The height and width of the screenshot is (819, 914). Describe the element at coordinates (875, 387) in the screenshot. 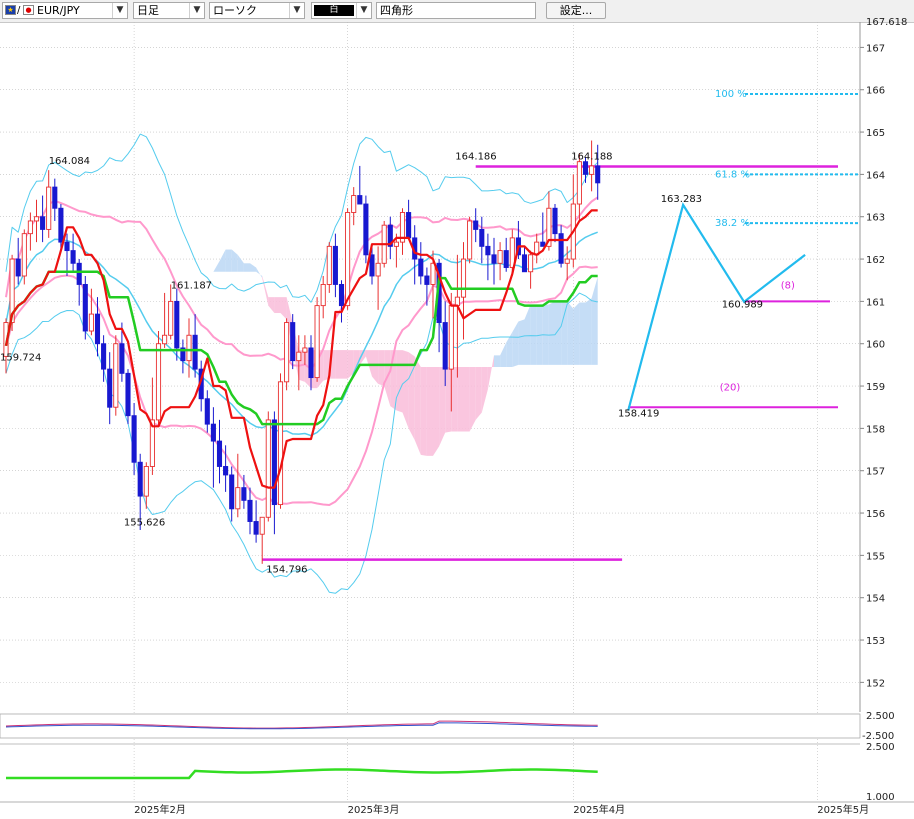

I see `price-tick-label: 159` at that location.